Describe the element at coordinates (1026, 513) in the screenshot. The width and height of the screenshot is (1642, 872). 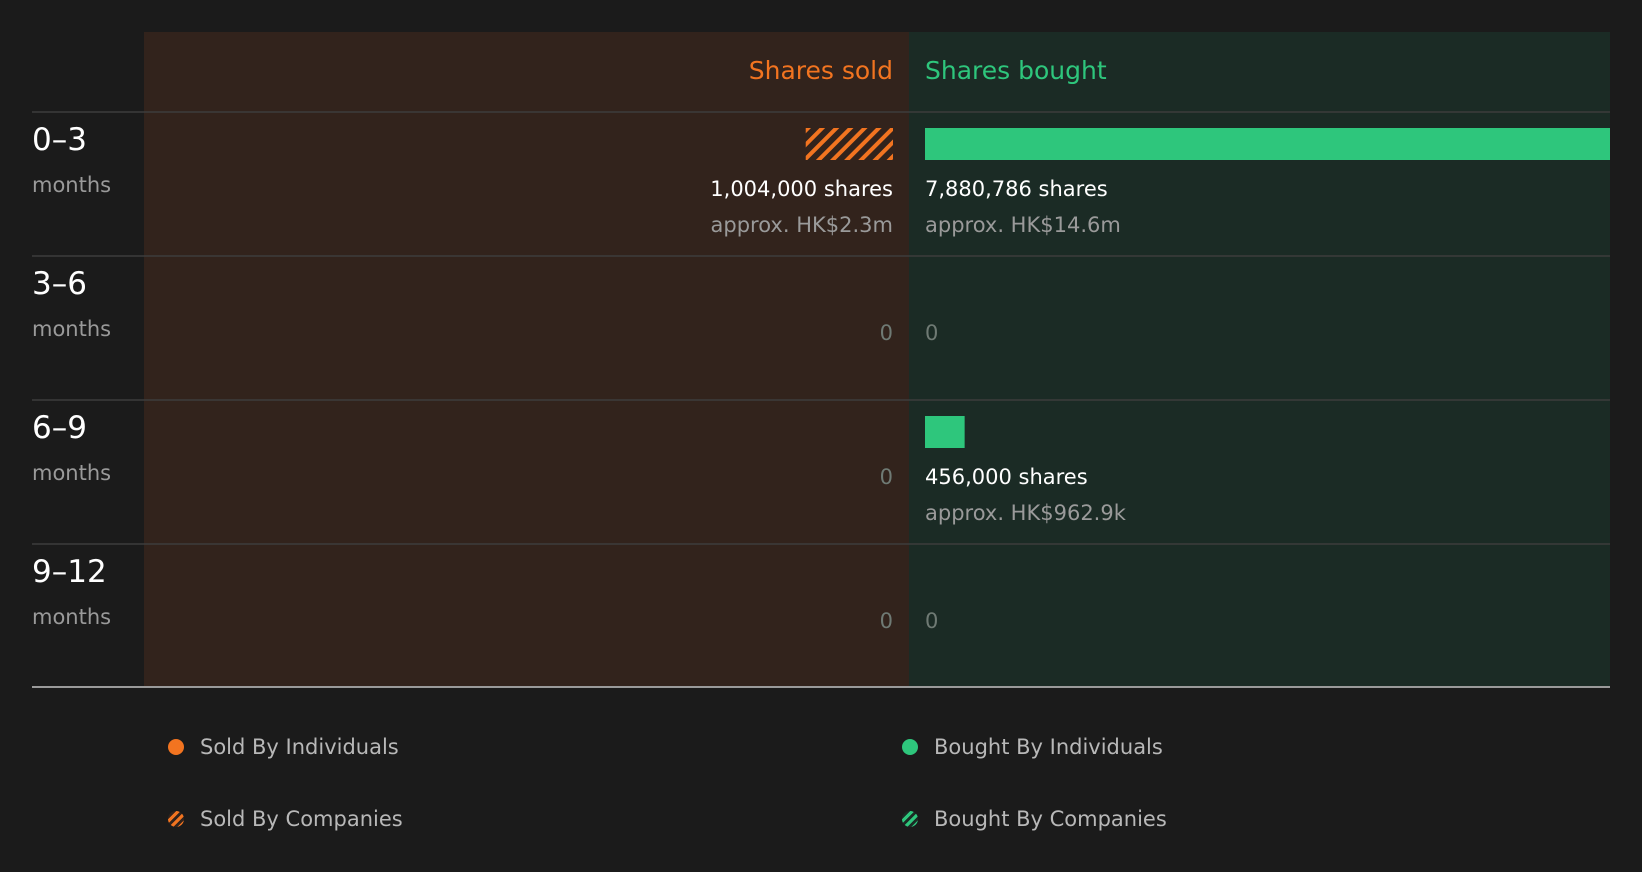
I see `bought-value-label: approx. HK$962.9k` at that location.